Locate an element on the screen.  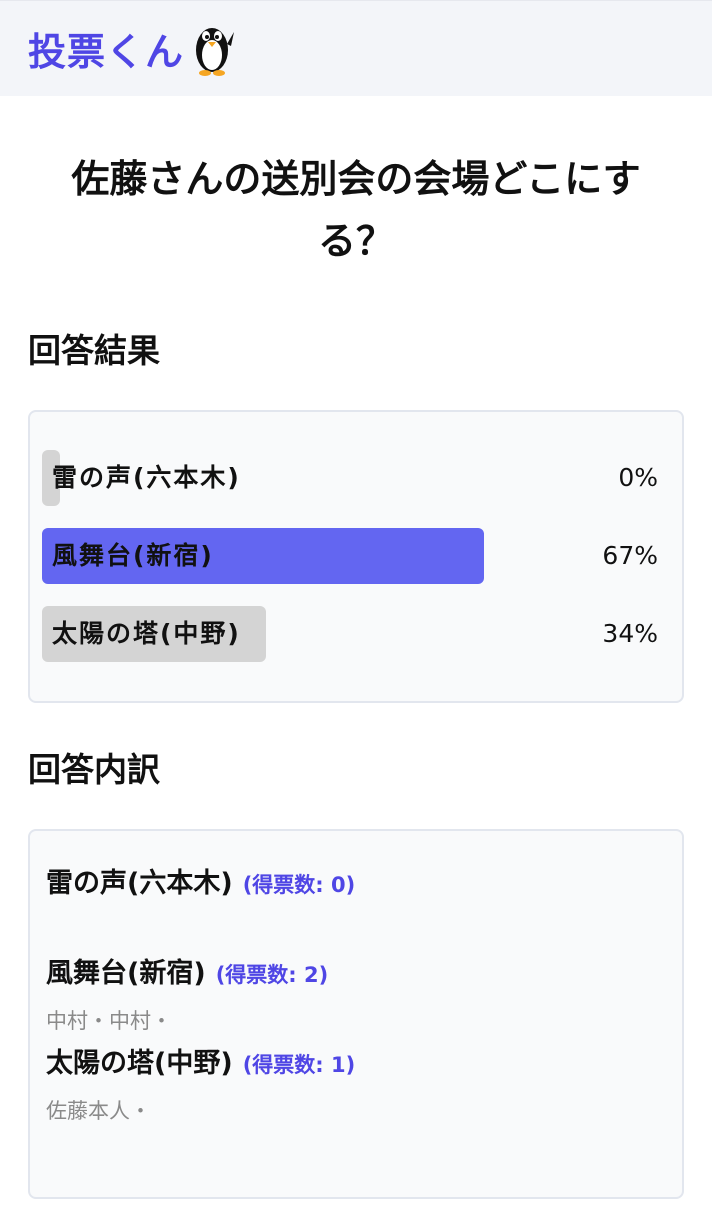
penguin-icon is located at coordinates (215, 51).